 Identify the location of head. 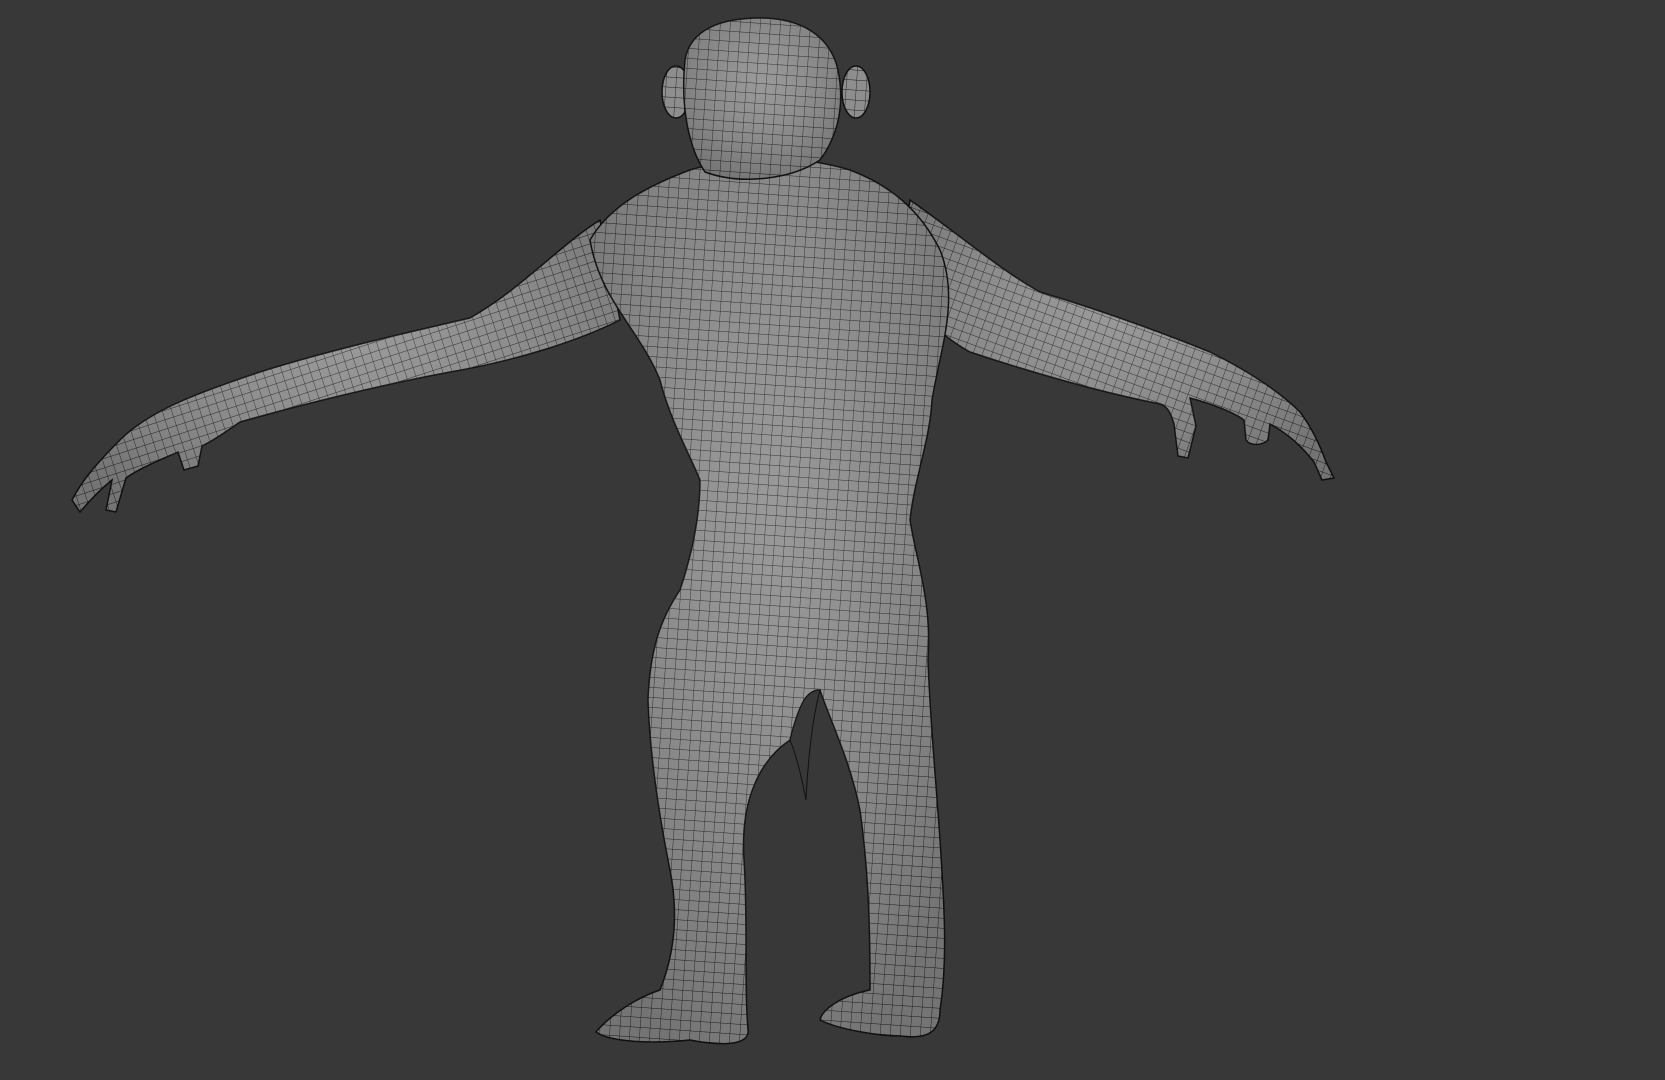
(766, 98).